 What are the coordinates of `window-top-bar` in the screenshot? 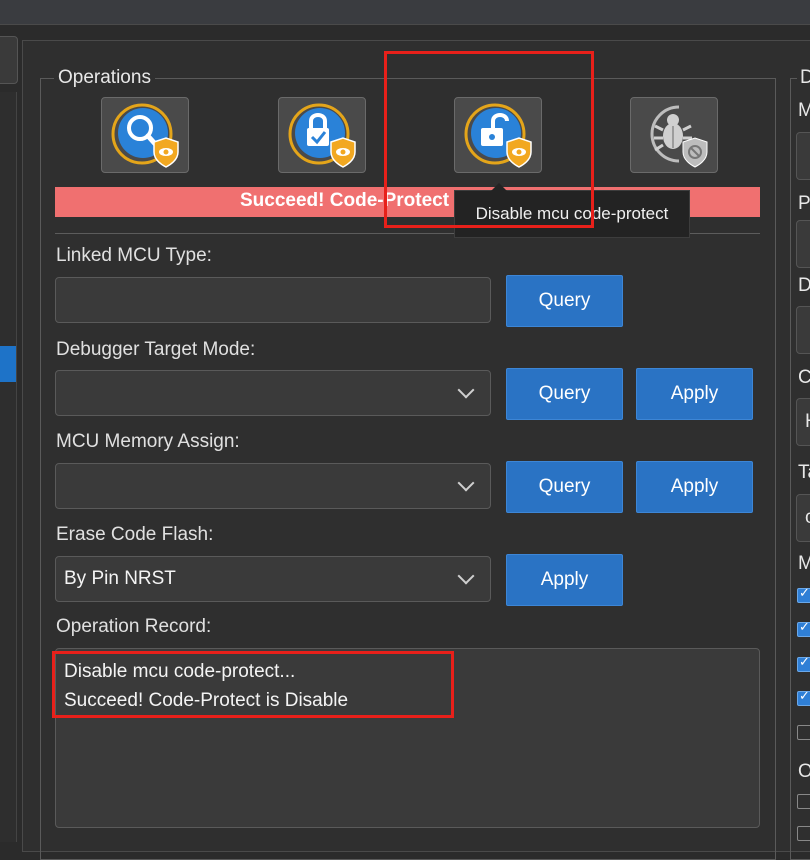 It's located at (405, 12).